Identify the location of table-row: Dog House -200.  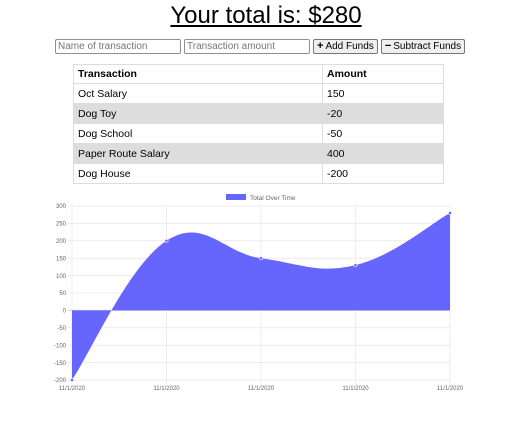
(258, 173).